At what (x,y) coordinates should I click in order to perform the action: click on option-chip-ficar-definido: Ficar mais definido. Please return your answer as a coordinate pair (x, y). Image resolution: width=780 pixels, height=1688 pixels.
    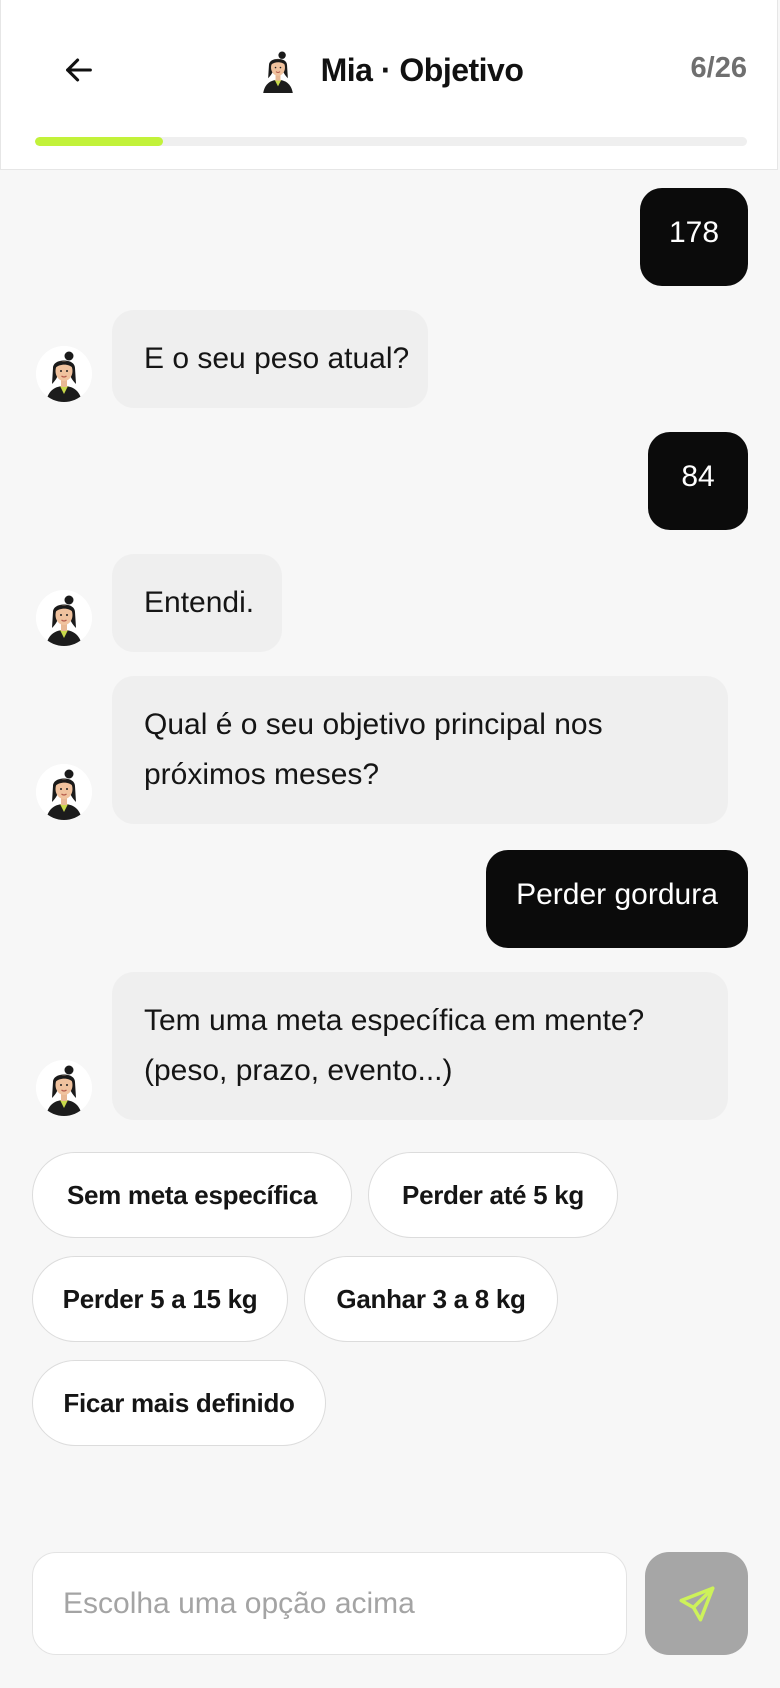
    Looking at the image, I should click on (179, 1403).